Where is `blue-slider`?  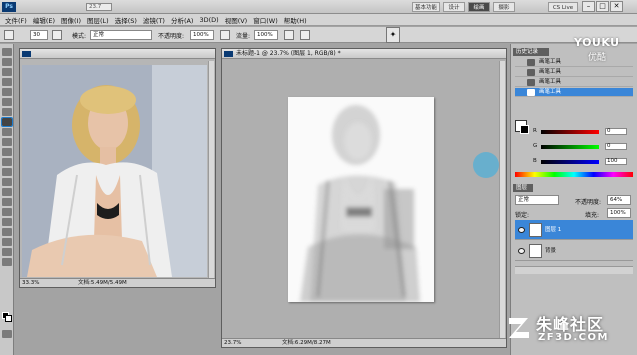
blue-slider is located at coordinates (570, 162).